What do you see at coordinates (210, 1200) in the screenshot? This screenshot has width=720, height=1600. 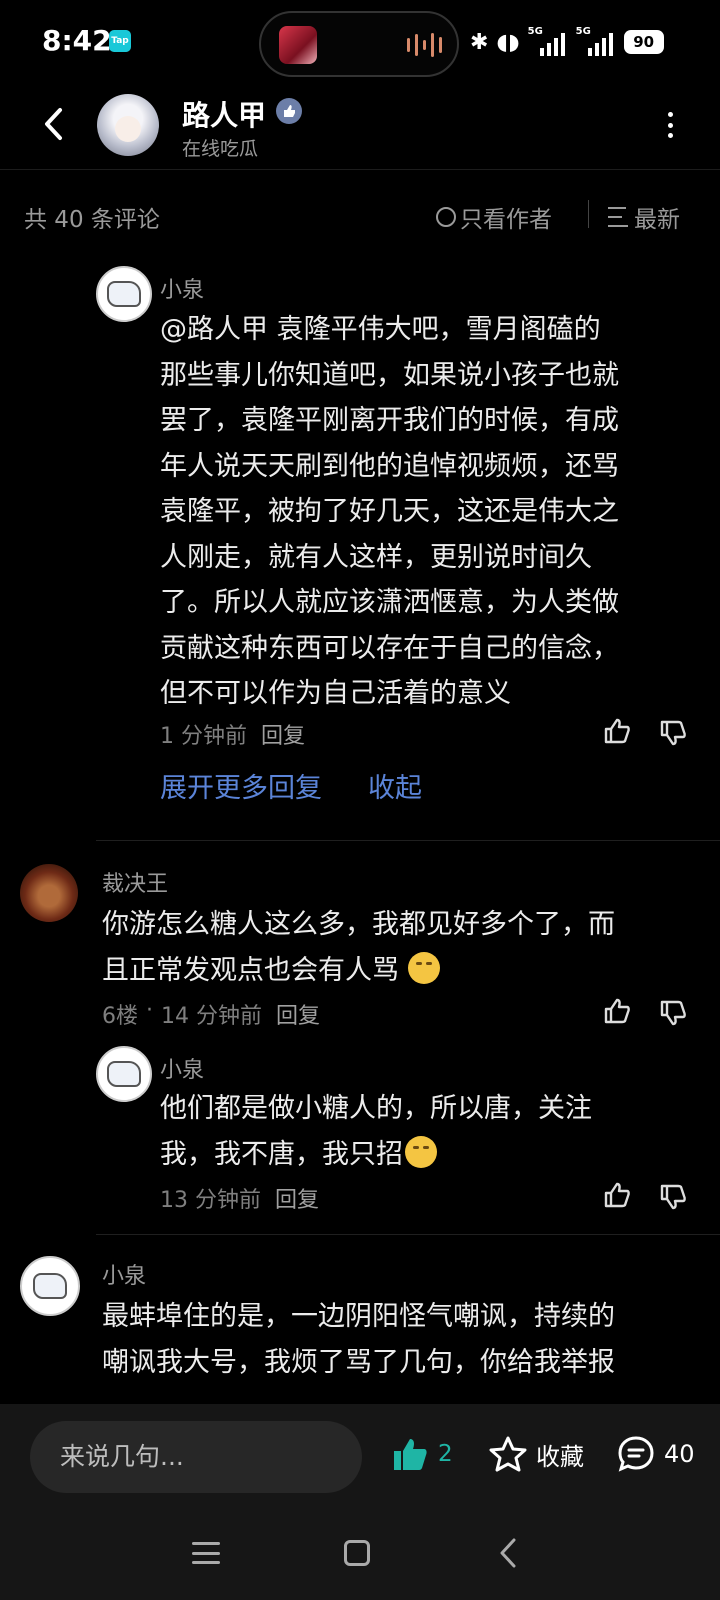 I see `comment-time: 13 分钟前` at bounding box center [210, 1200].